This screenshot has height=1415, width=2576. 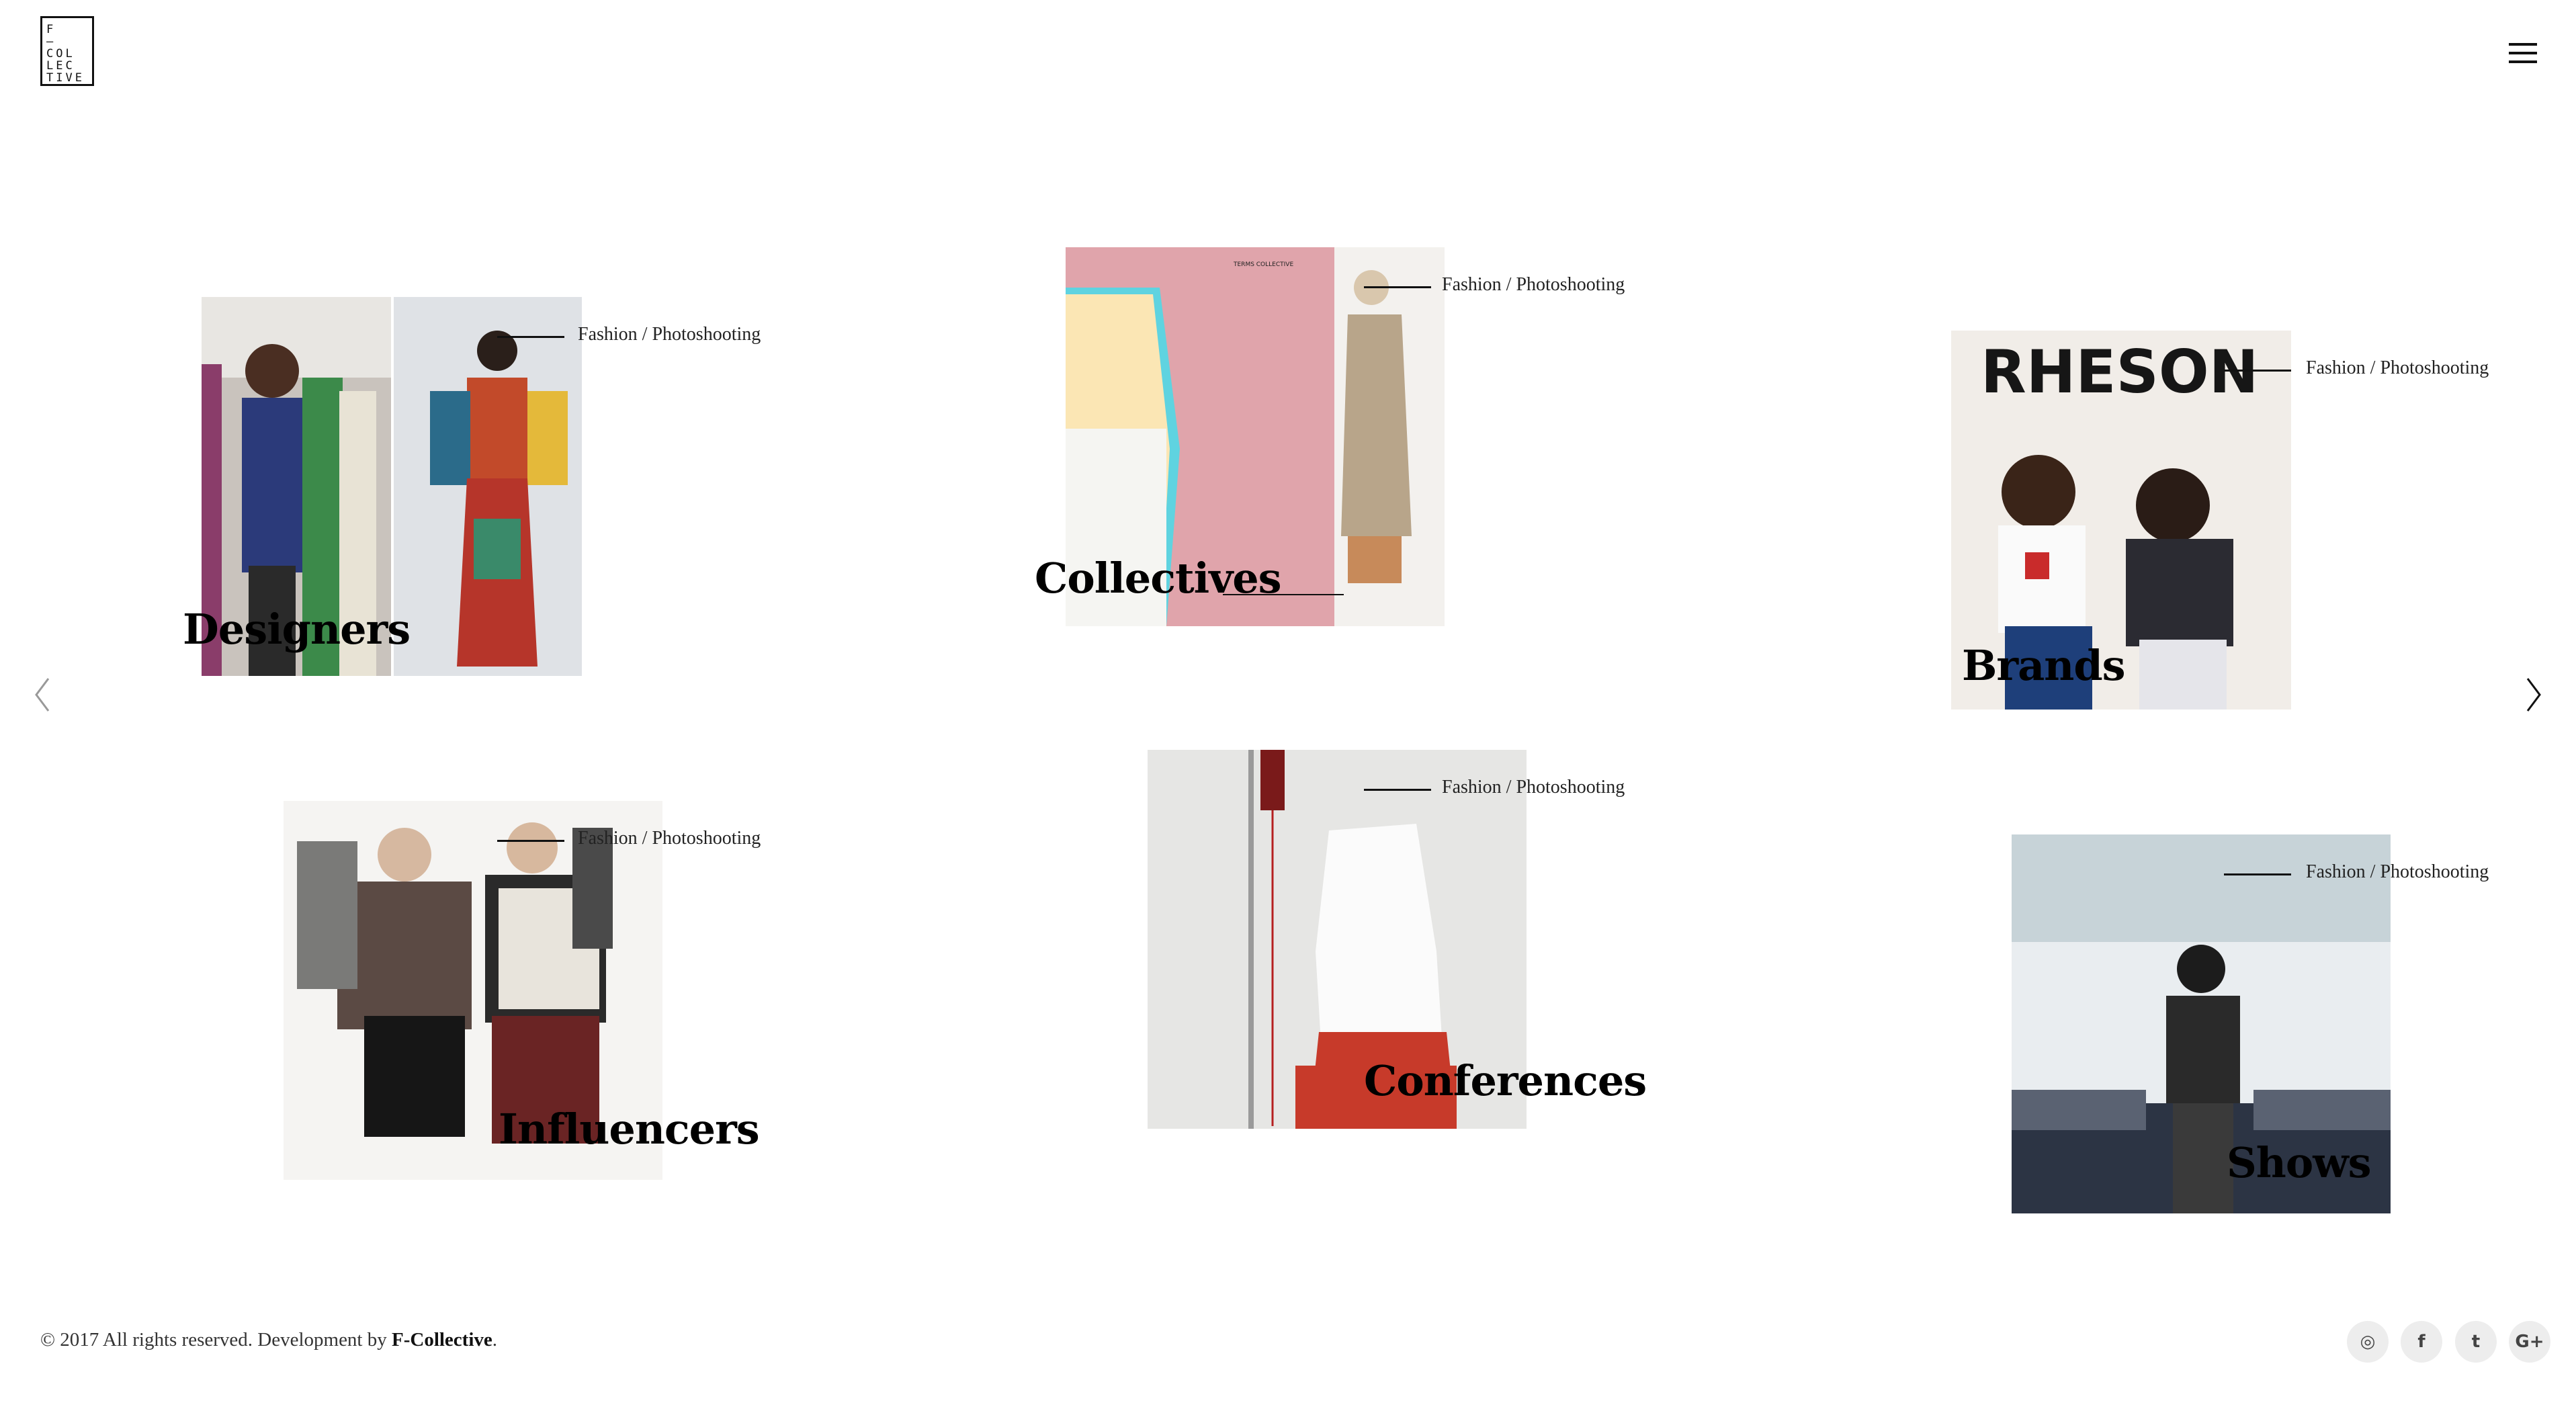 I want to click on google-plus-icon: G+, so click(x=2529, y=1342).